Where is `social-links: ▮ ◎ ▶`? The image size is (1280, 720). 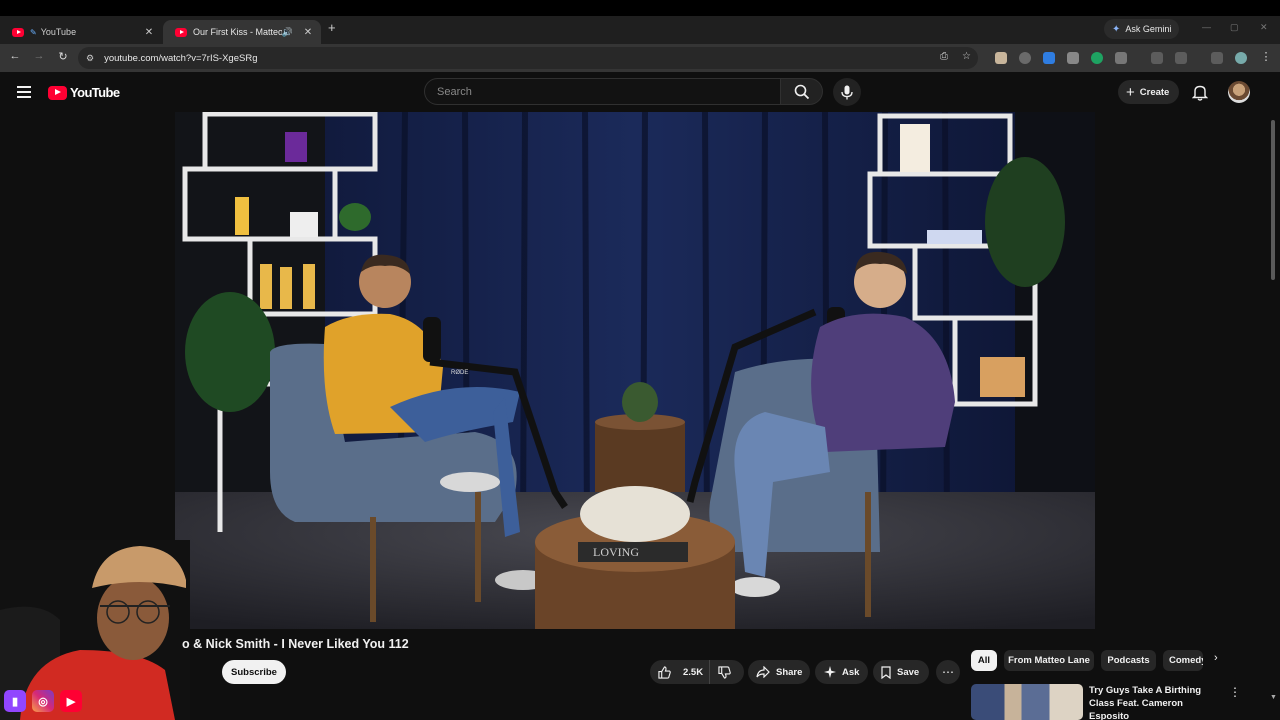
social-links: ▮ ◎ ▶ is located at coordinates (43, 701).